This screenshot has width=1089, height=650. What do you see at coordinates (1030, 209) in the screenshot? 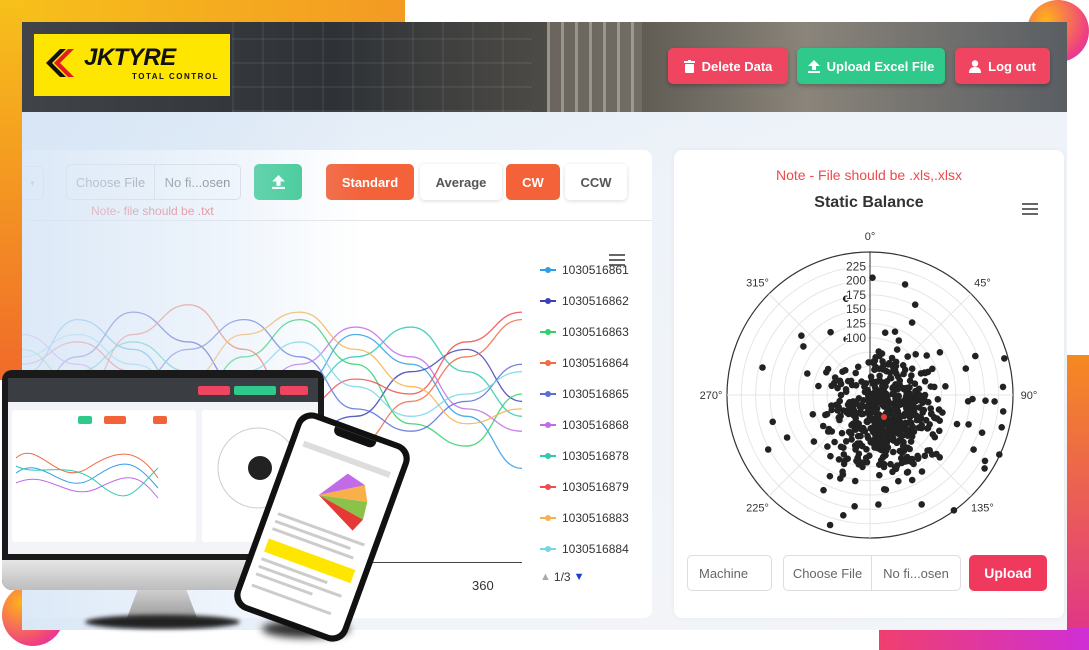
I see `hamburger-menu-icon` at bounding box center [1030, 209].